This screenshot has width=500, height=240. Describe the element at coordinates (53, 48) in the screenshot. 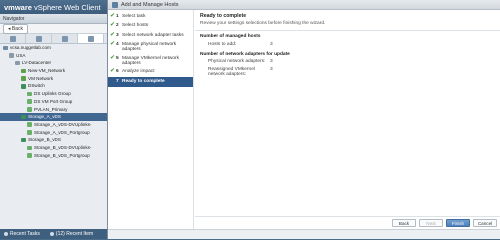

I see `tree-item: vcsa.nuggetlab.com` at that location.